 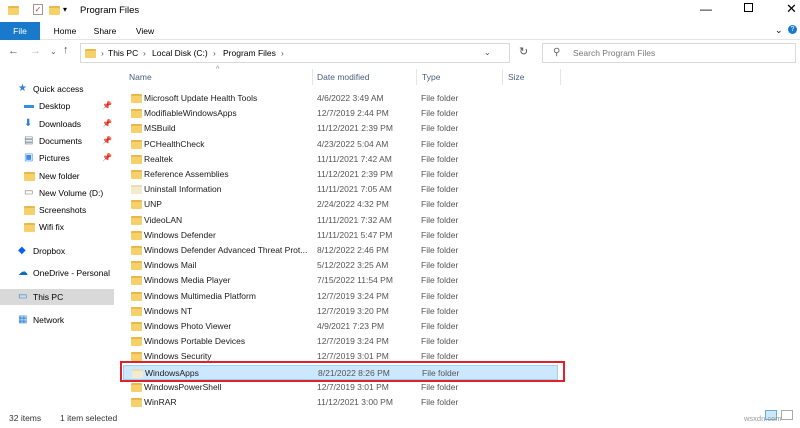 I want to click on new-folder-icon, so click(x=54, y=10).